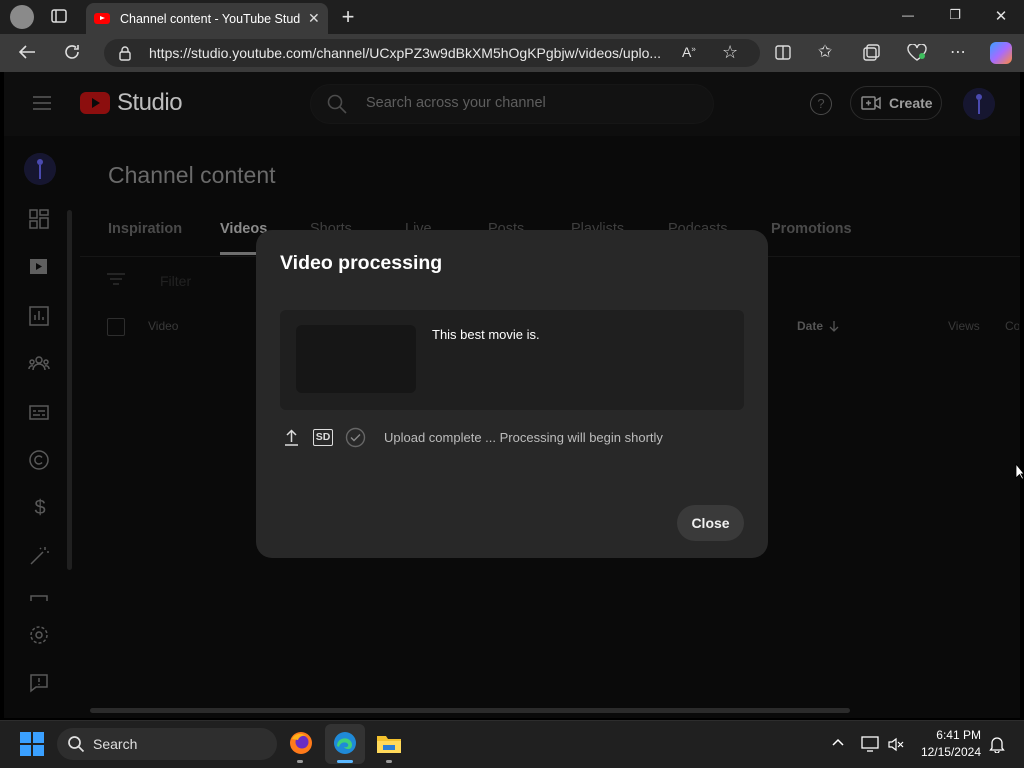  Describe the element at coordinates (1012, 326) in the screenshot. I see `column-comments: Co` at that location.